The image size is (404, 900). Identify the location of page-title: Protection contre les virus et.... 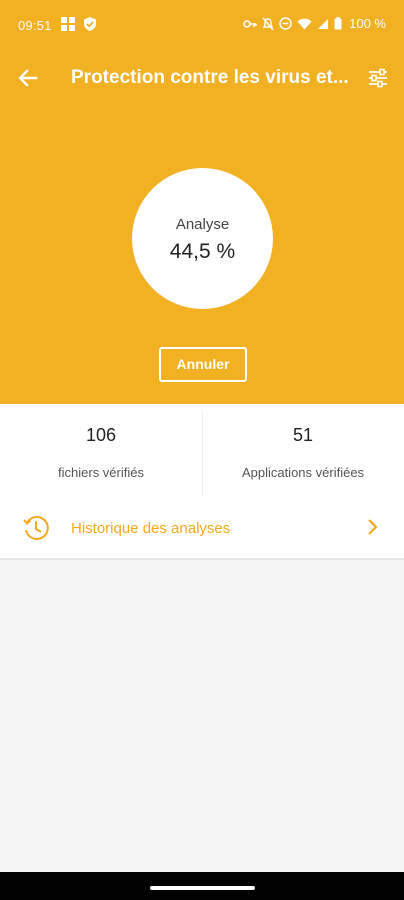
(210, 77).